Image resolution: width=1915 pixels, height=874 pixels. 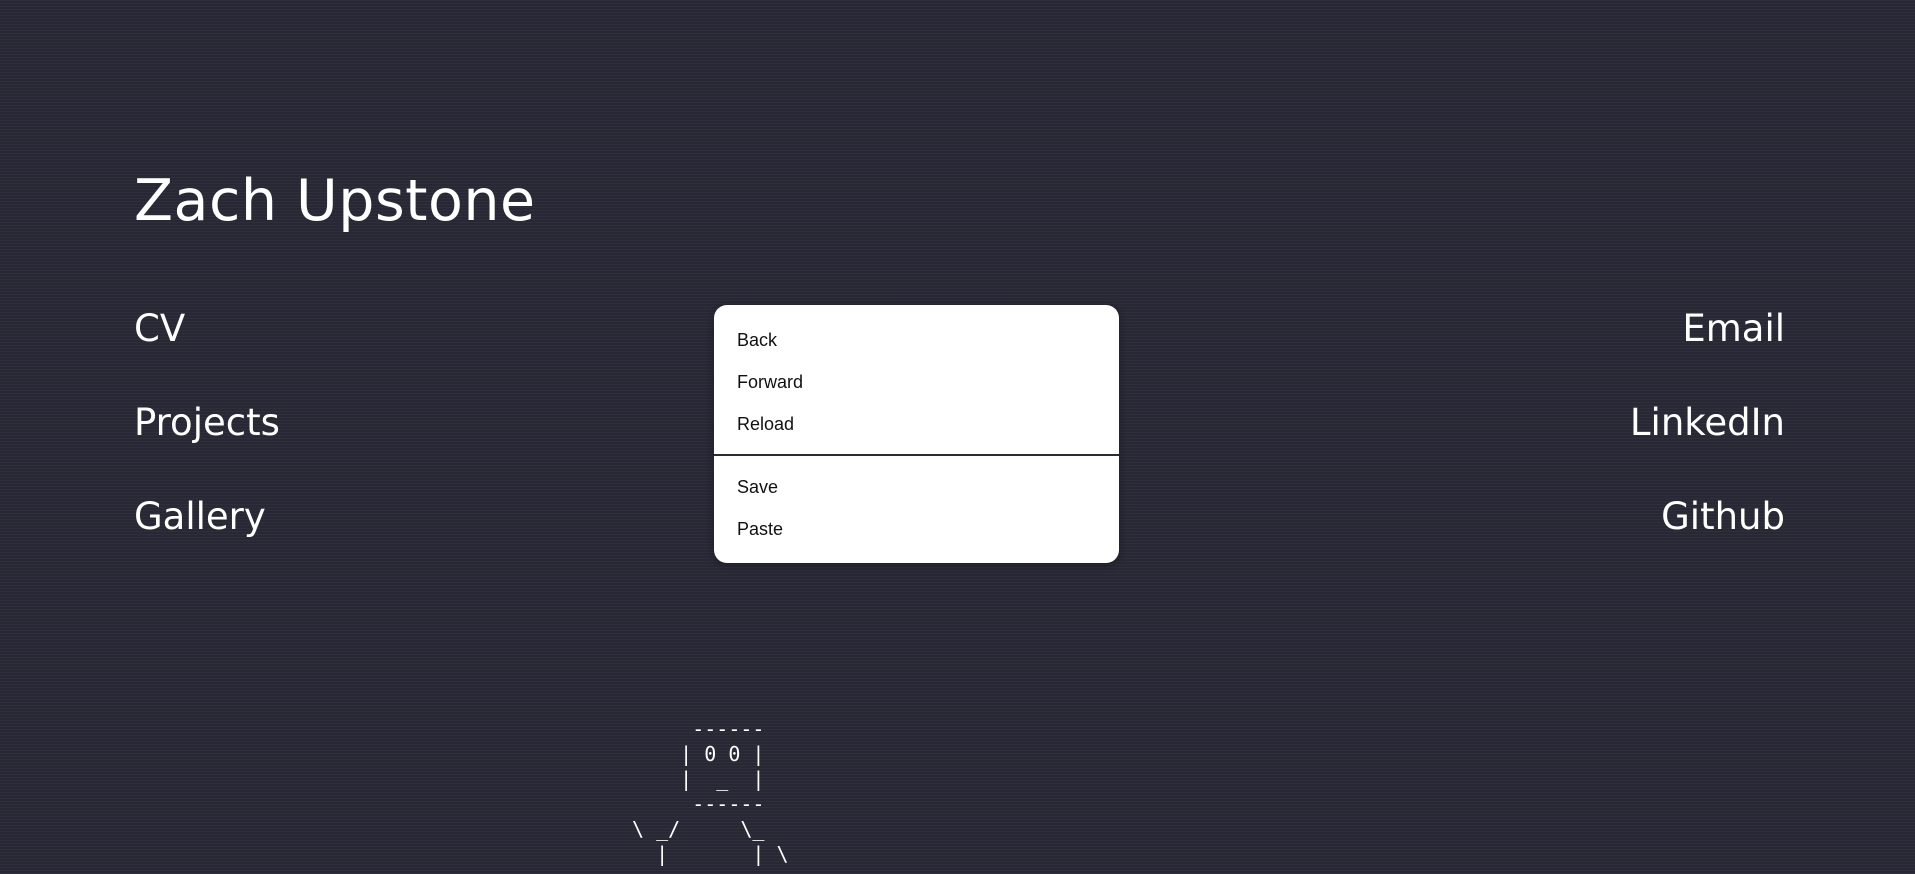 What do you see at coordinates (916, 529) in the screenshot?
I see `menu-item-paste: Paste` at bounding box center [916, 529].